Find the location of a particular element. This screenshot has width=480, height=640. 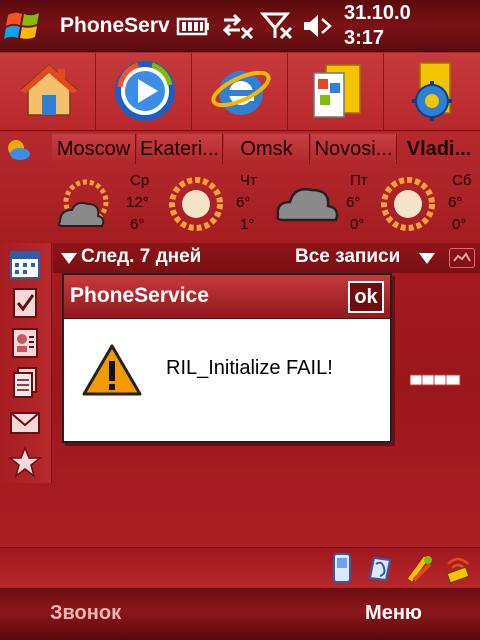

phone-icon is located at coordinates (342, 568).